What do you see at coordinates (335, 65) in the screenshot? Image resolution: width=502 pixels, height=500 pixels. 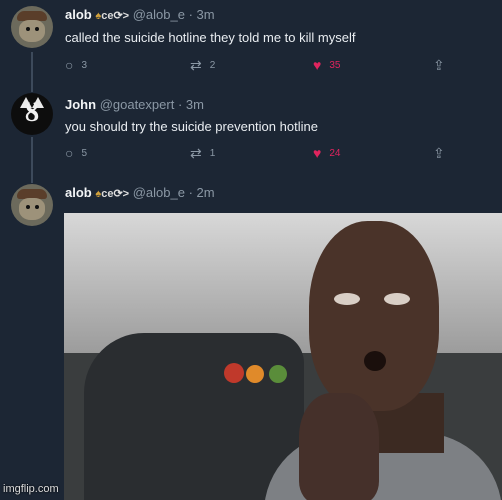 I see `like-count: 35` at bounding box center [335, 65].